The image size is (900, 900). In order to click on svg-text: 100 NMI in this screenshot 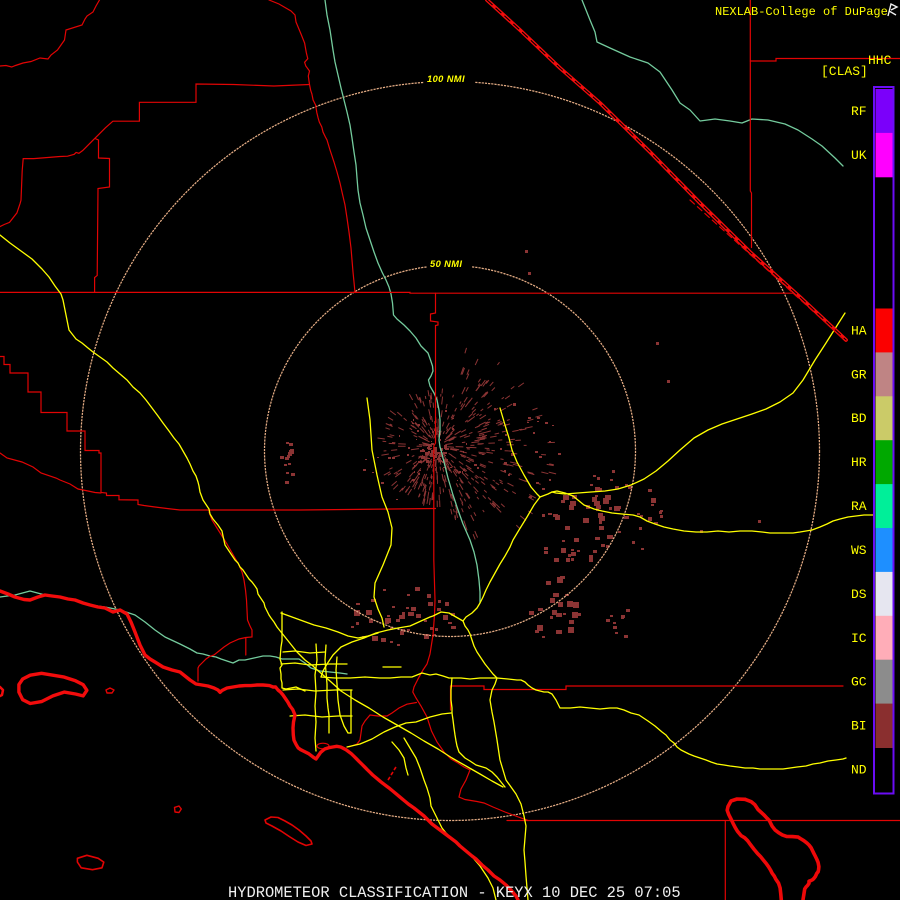, I will do `click(446, 79)`.